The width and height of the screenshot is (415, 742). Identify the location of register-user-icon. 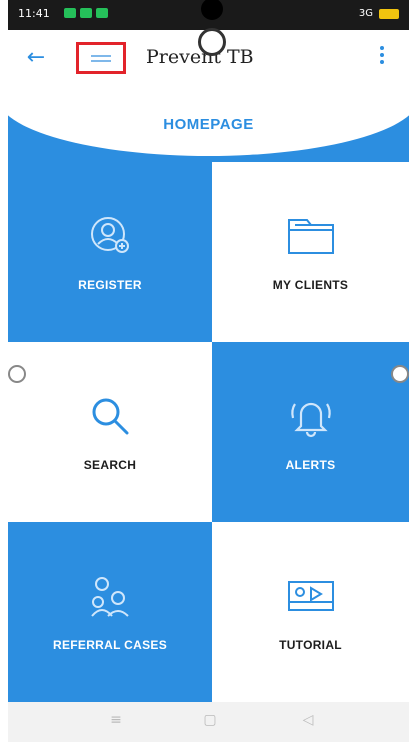
(110, 235).